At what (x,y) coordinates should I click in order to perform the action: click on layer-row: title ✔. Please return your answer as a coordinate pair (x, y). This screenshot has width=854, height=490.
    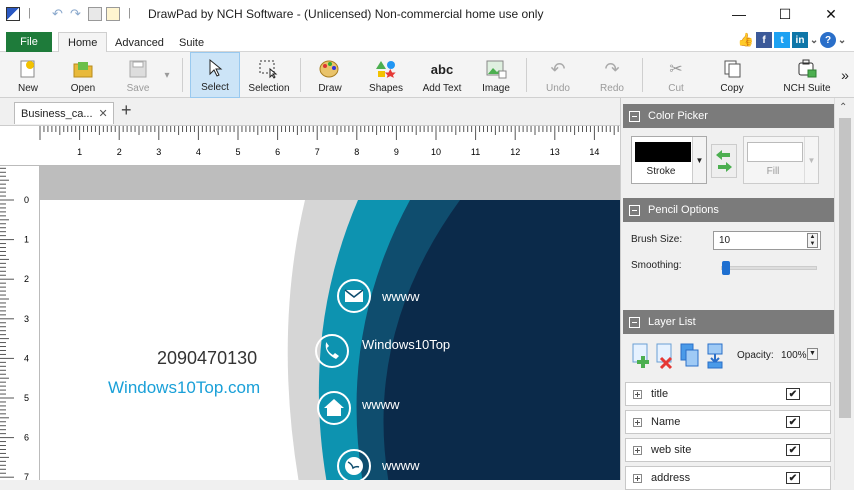
    Looking at the image, I should click on (728, 394).